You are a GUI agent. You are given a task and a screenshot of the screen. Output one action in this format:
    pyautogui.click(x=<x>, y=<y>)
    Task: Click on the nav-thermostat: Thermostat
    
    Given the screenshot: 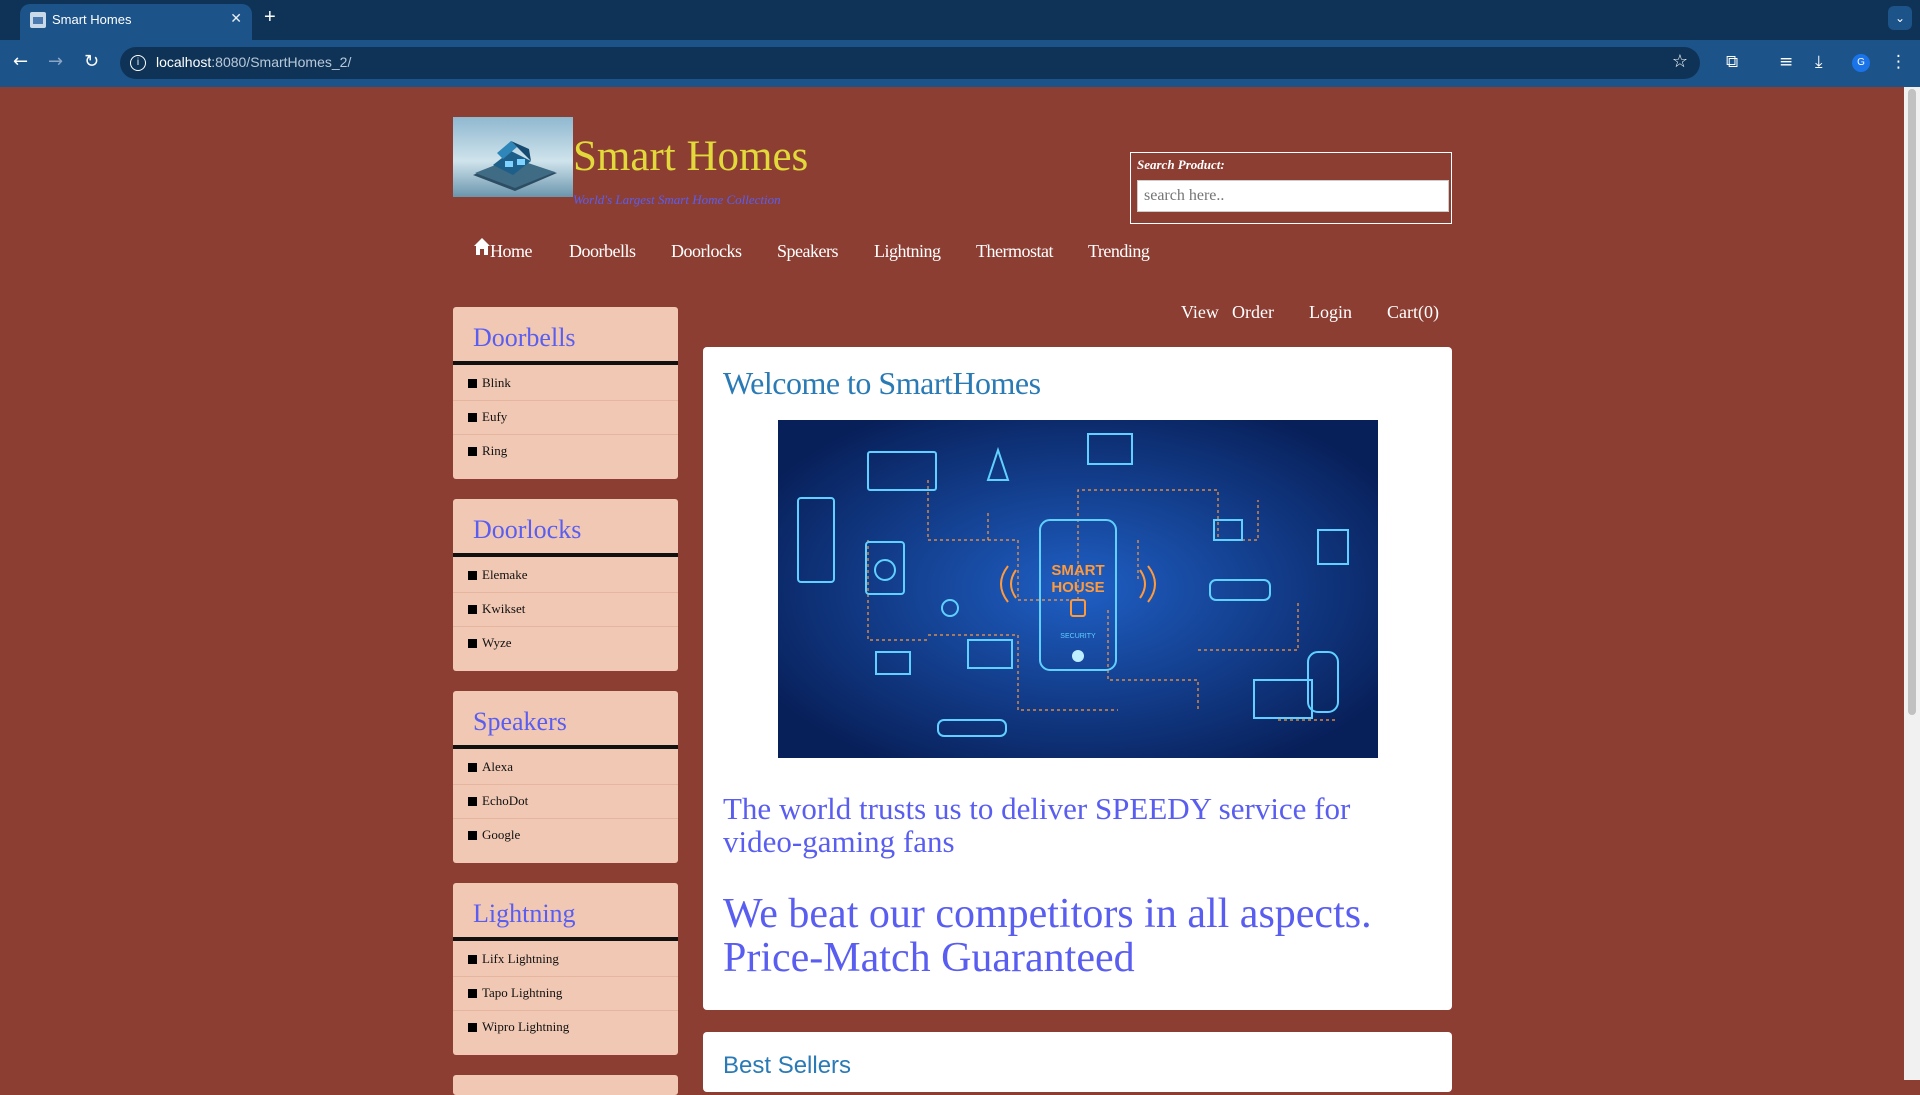 What is the action you would take?
    pyautogui.click(x=1014, y=251)
    